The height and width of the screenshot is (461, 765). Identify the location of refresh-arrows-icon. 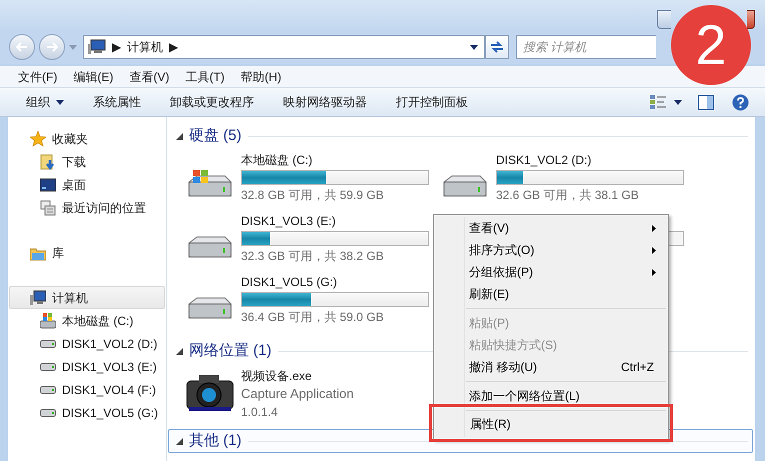
(497, 47).